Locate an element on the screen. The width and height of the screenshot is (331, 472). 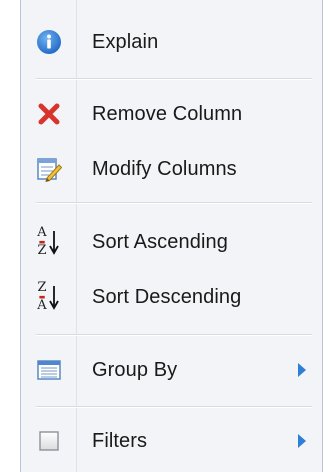
menu-item-label: Modify Columns is located at coordinates (164, 168).